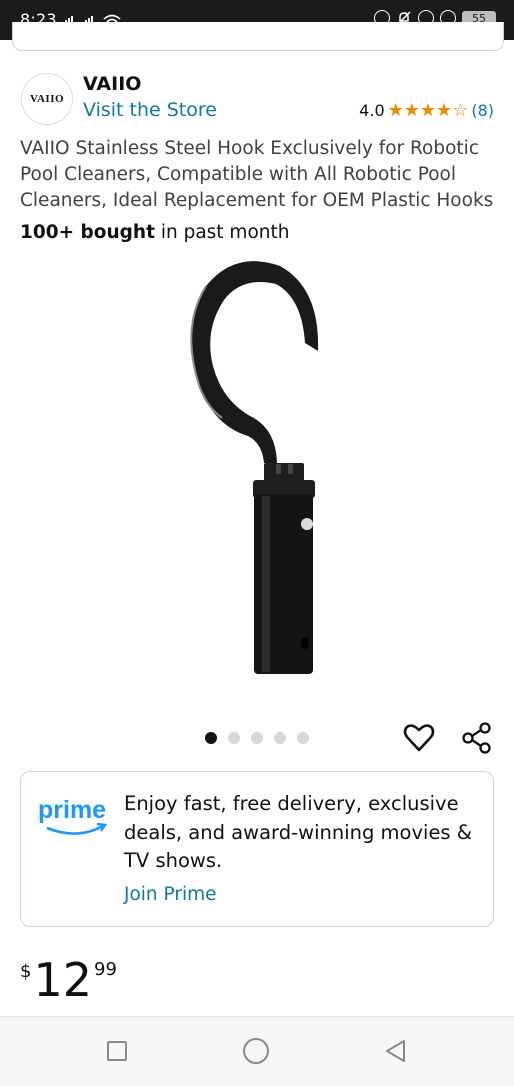  I want to click on rating-value: 4.0, so click(372, 110).